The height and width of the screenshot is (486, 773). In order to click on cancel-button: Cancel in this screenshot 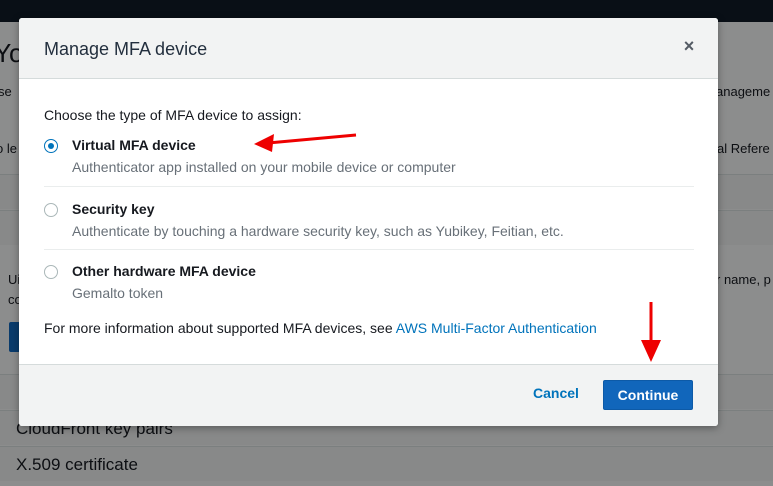, I will do `click(556, 393)`.